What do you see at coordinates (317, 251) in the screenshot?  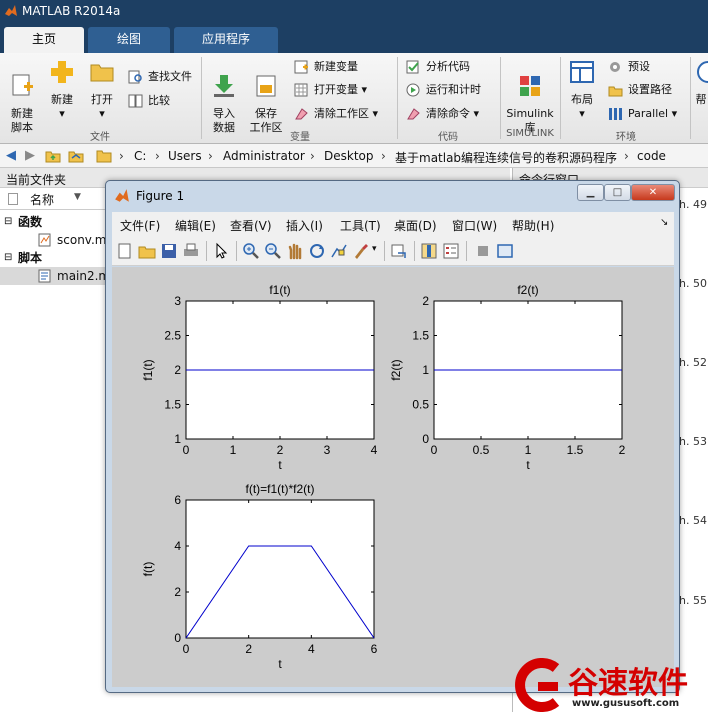 I see `rotate-3d-icon` at bounding box center [317, 251].